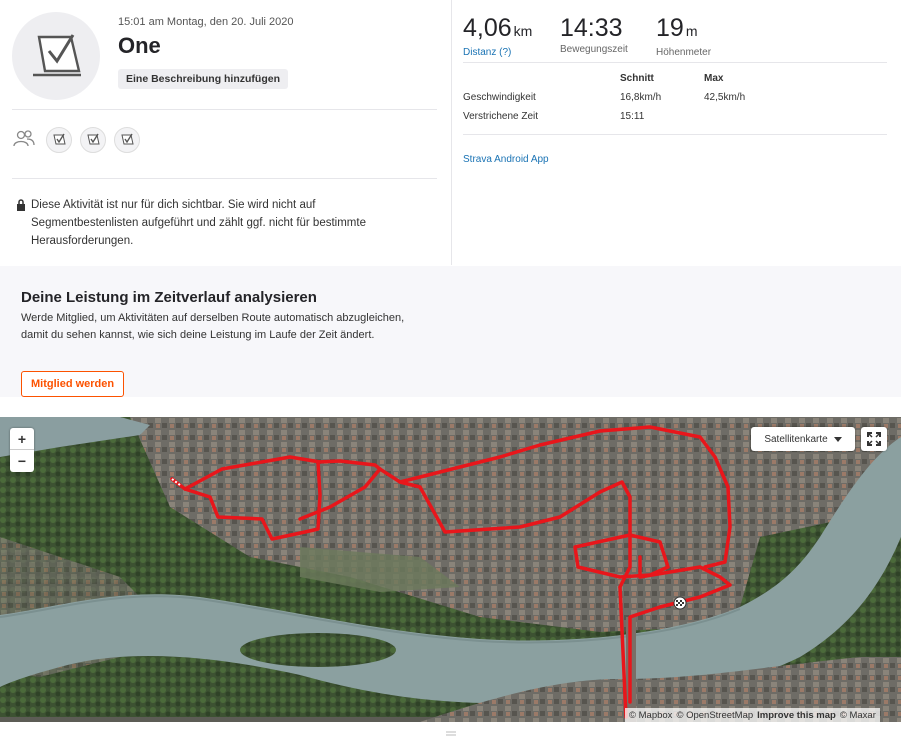 This screenshot has height=747, width=913. What do you see at coordinates (21, 205) in the screenshot?
I see `lock-icon` at bounding box center [21, 205].